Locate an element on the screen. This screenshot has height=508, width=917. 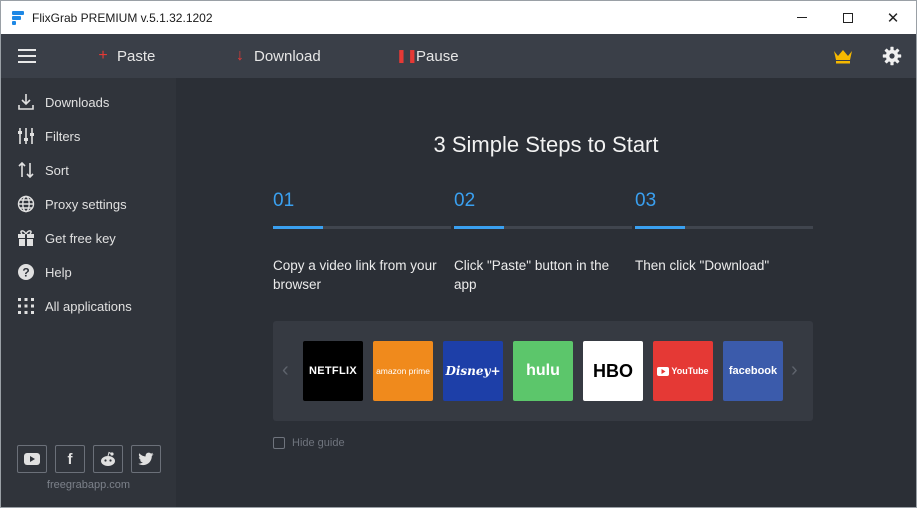
sidebar-item-label: Help is located at coordinates (58, 272).